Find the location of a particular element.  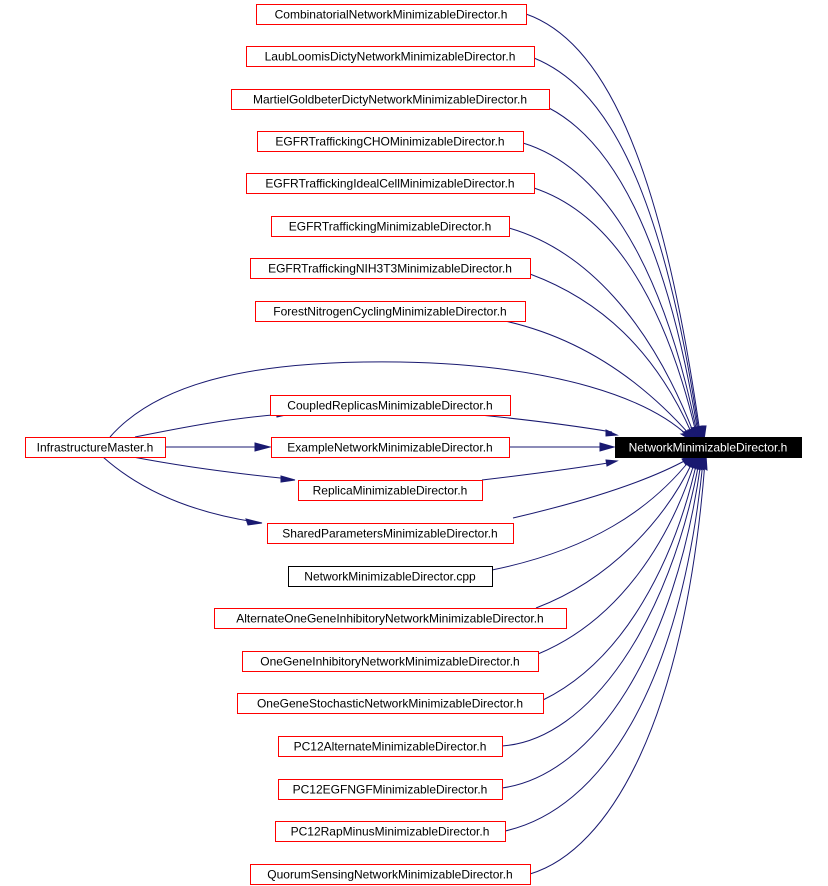

edge-coupled-to-focus is located at coordinates (549, 425).